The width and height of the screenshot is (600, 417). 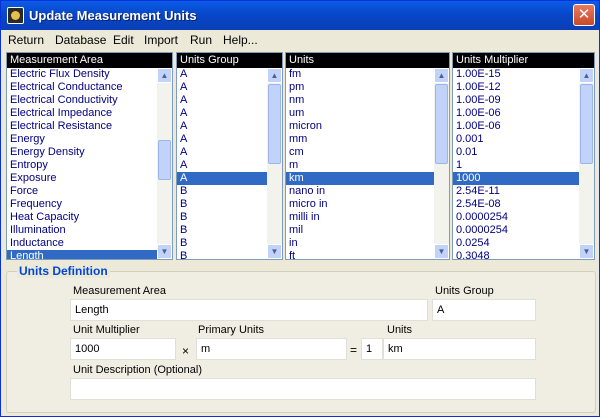 I want to click on list-item: Frequency, so click(x=82, y=204).